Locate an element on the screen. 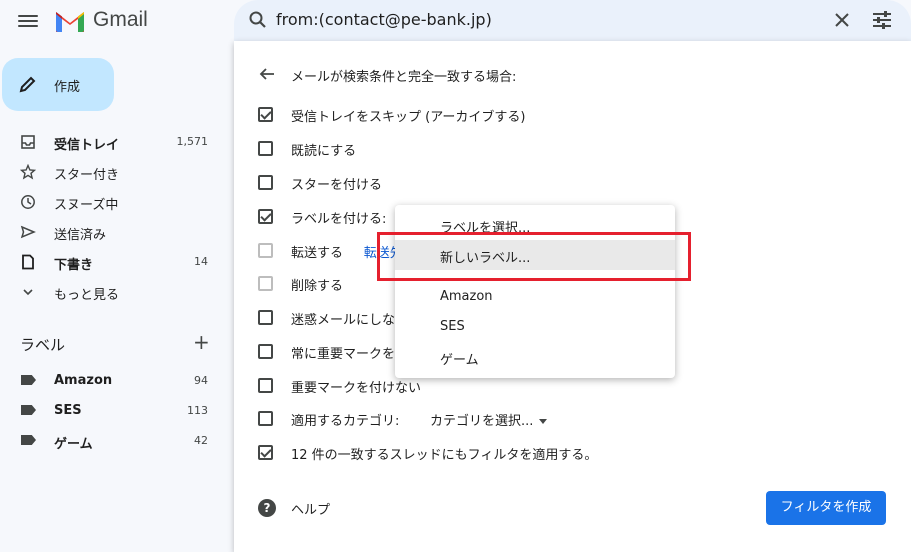 The width and height of the screenshot is (911, 552). sidebar-item-starred: スター付き is located at coordinates (110, 172).